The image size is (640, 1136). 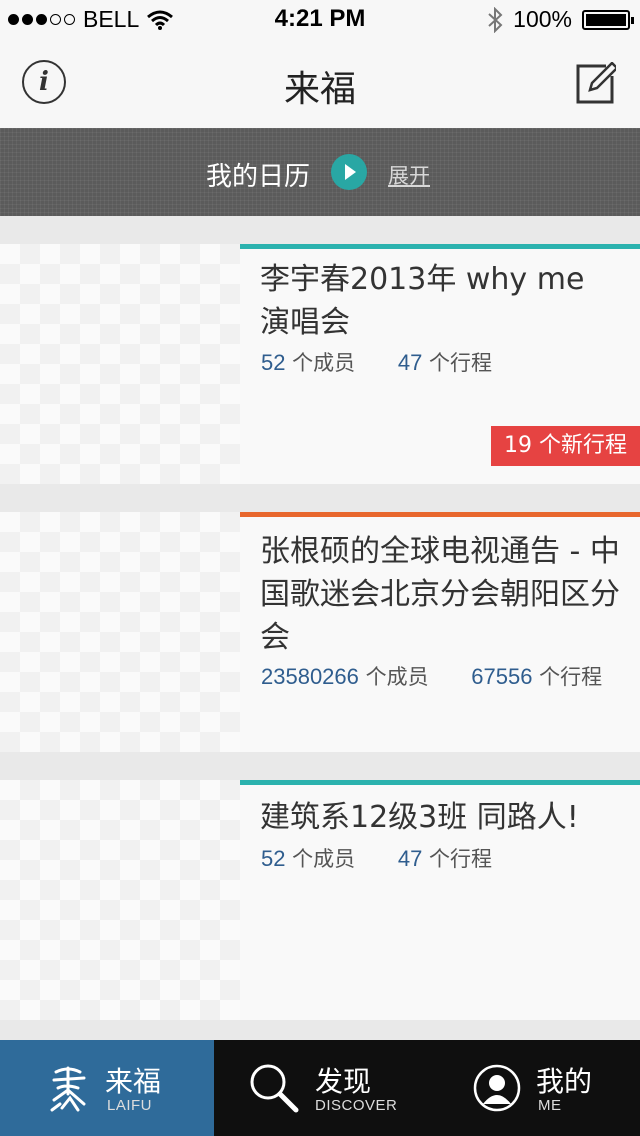 I want to click on tab-laifu: 来福 LAIFU, so click(x=107, y=1088).